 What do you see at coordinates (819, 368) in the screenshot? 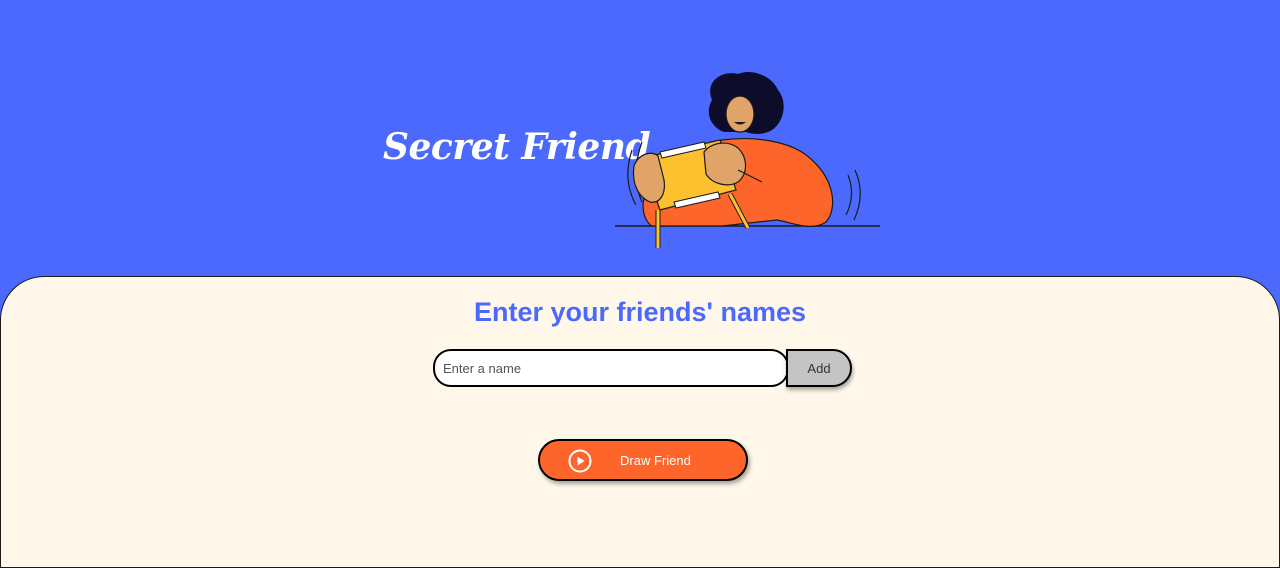
I see `add-button: Add` at bounding box center [819, 368].